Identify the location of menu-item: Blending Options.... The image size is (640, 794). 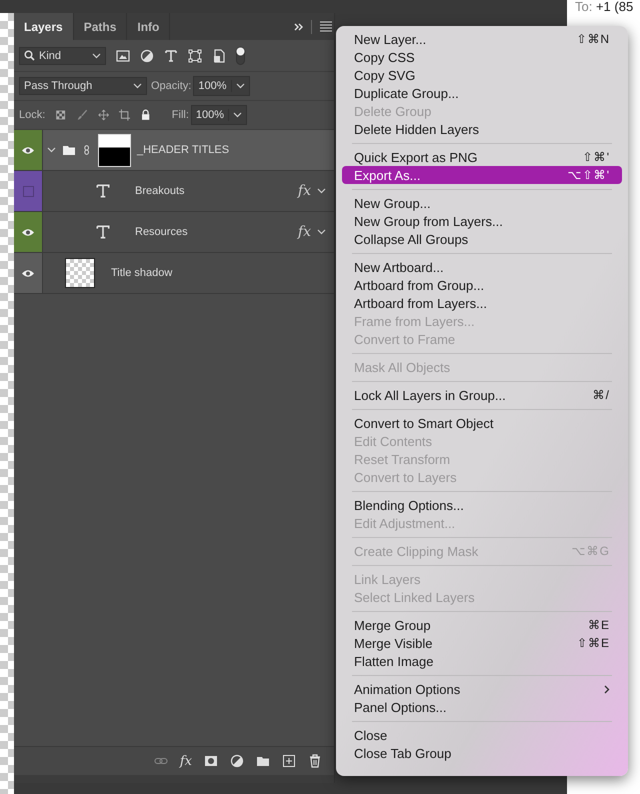
(482, 505).